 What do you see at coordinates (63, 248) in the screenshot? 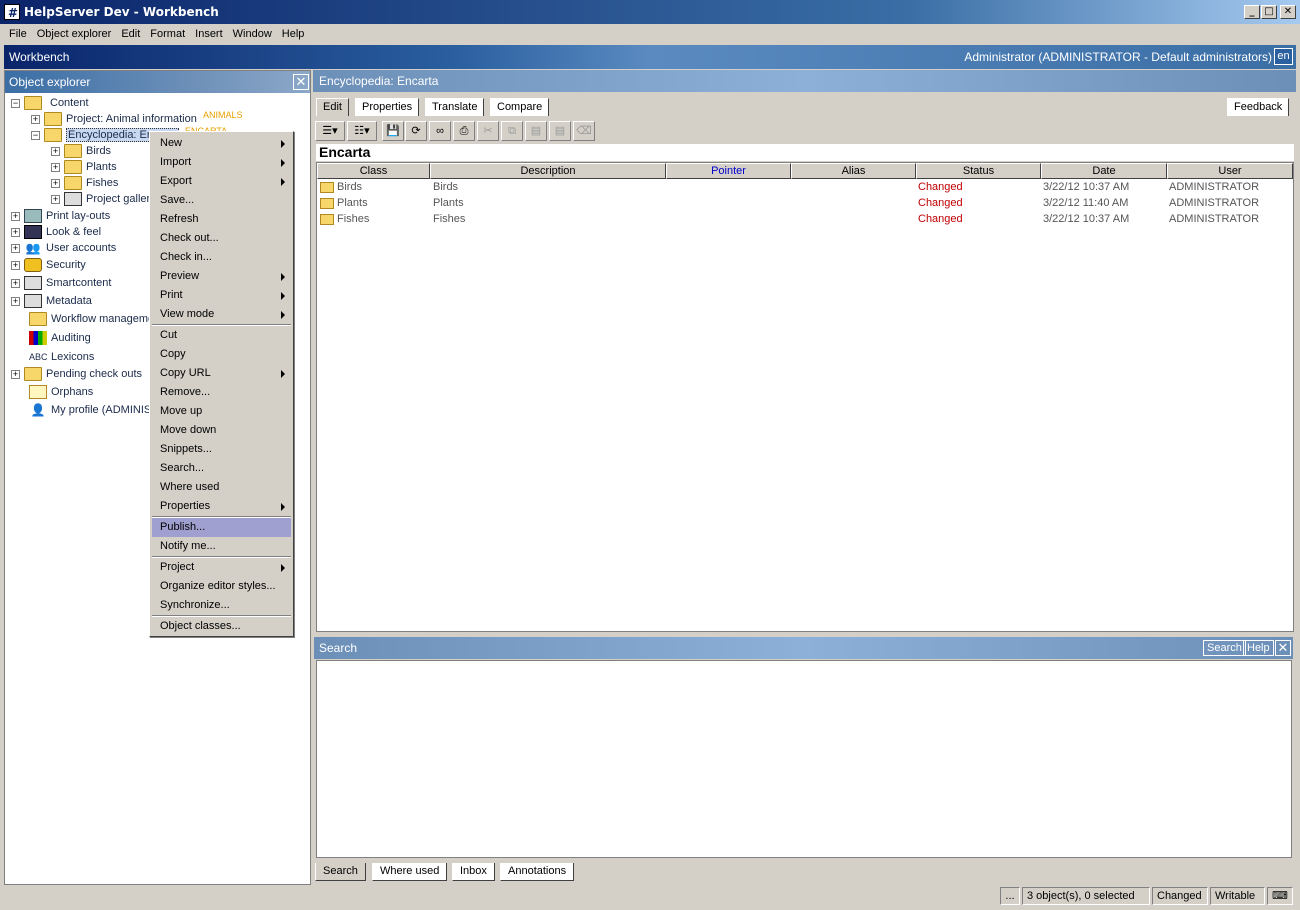
I see `tree-node-user-accounts: + 👥 User accounts` at bounding box center [63, 248].